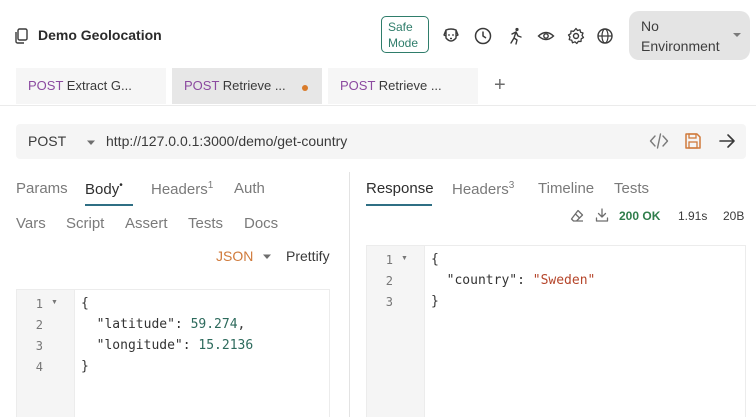 The image size is (756, 417). Describe the element at coordinates (214, 324) in the screenshot. I see `json-number: 59.274` at that location.